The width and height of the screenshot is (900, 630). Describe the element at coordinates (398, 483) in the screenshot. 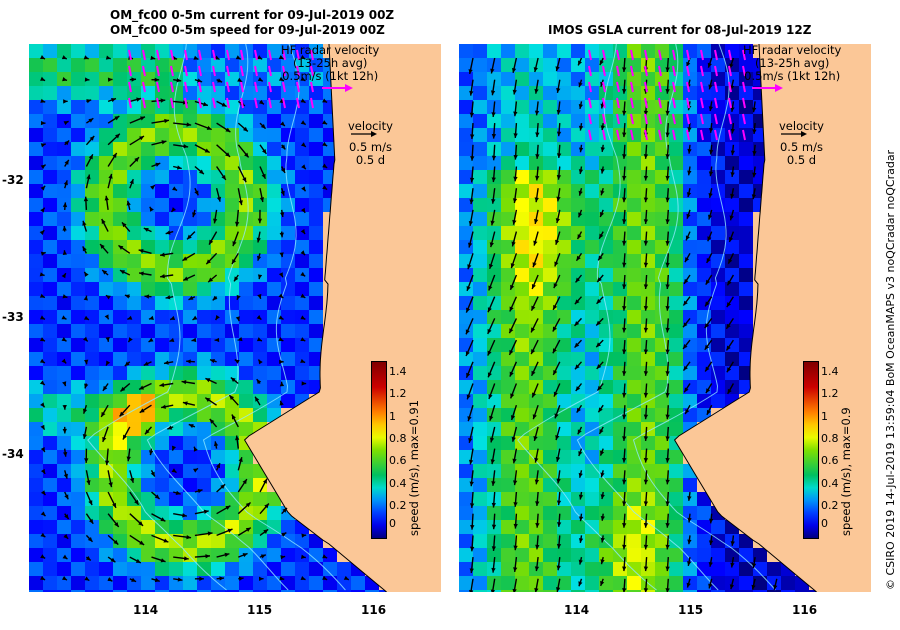

I see `left-cb-tick-0.4: 0.4` at that location.